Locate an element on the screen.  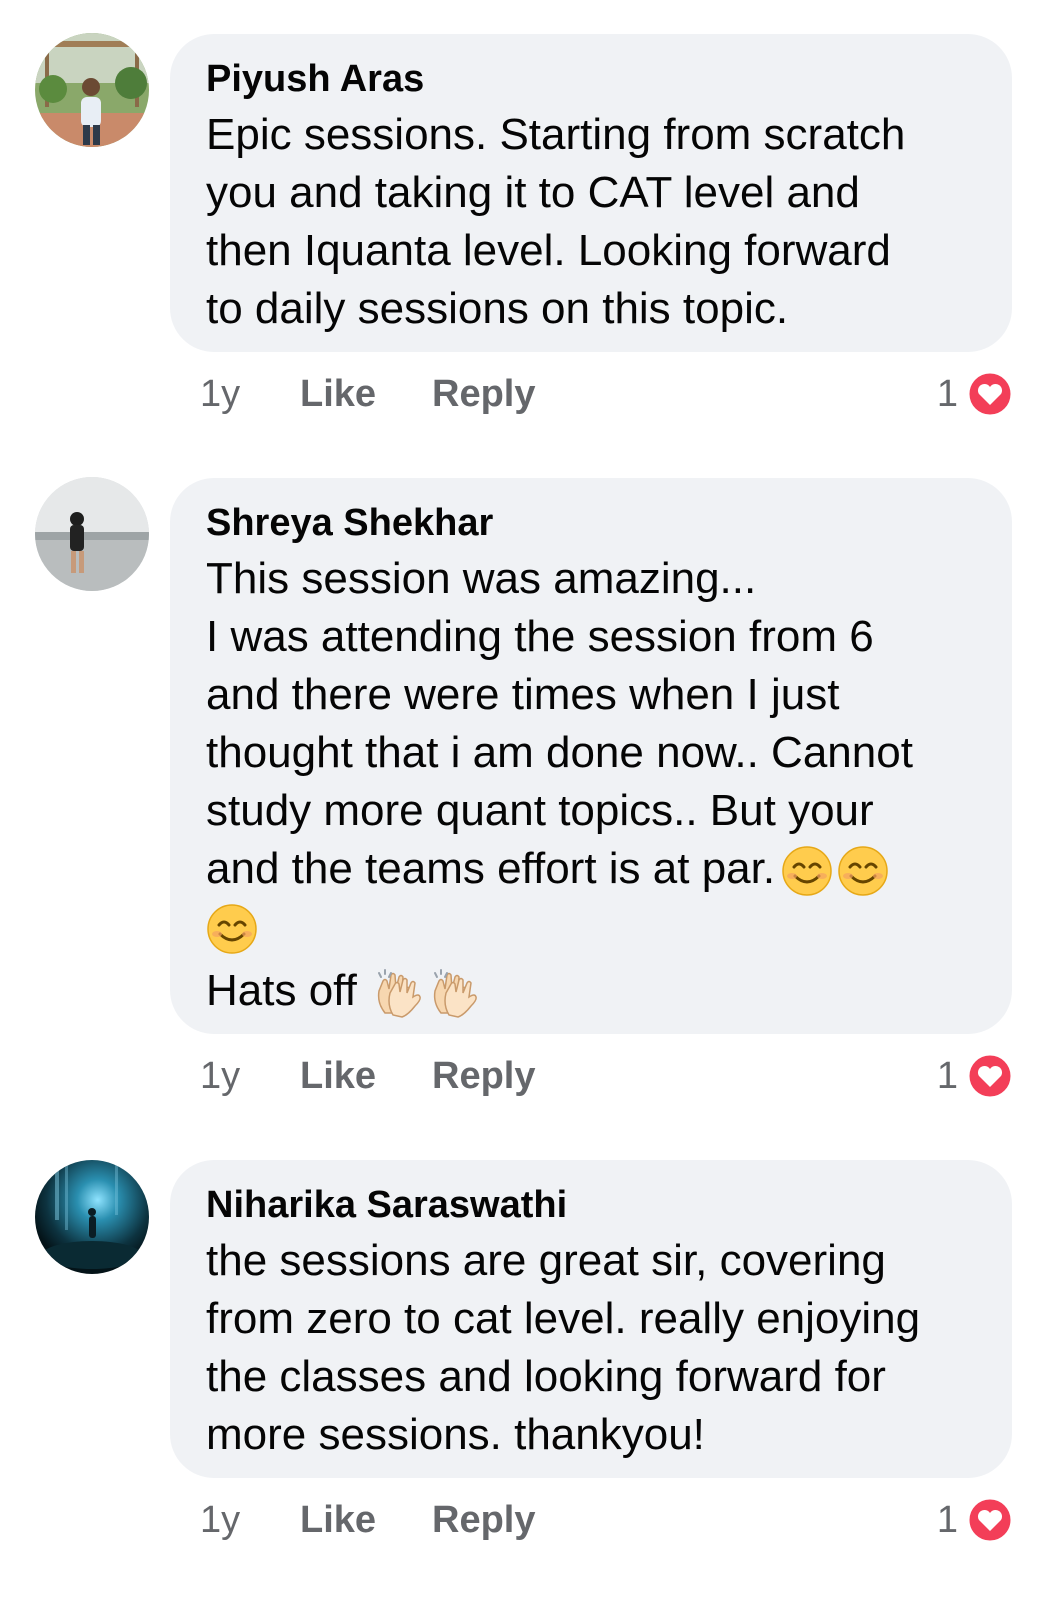
comment-author: Niharika Saraswathi is located at coordinates (591, 1205).